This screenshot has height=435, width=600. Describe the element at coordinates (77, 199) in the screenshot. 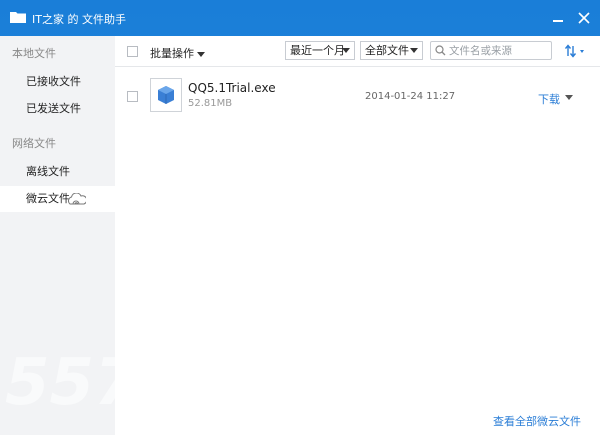

I see `weiyun-cloud-icon` at that location.